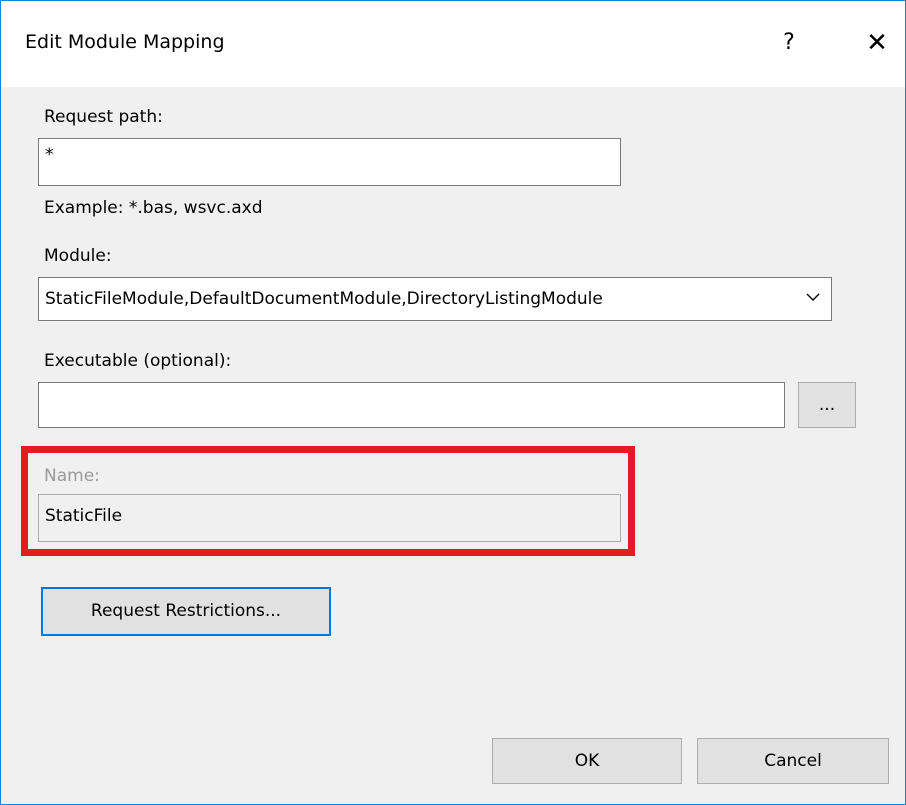  Describe the element at coordinates (153, 208) in the screenshot. I see `request-path-example: Example: *.bas, wsvc.axd` at that location.